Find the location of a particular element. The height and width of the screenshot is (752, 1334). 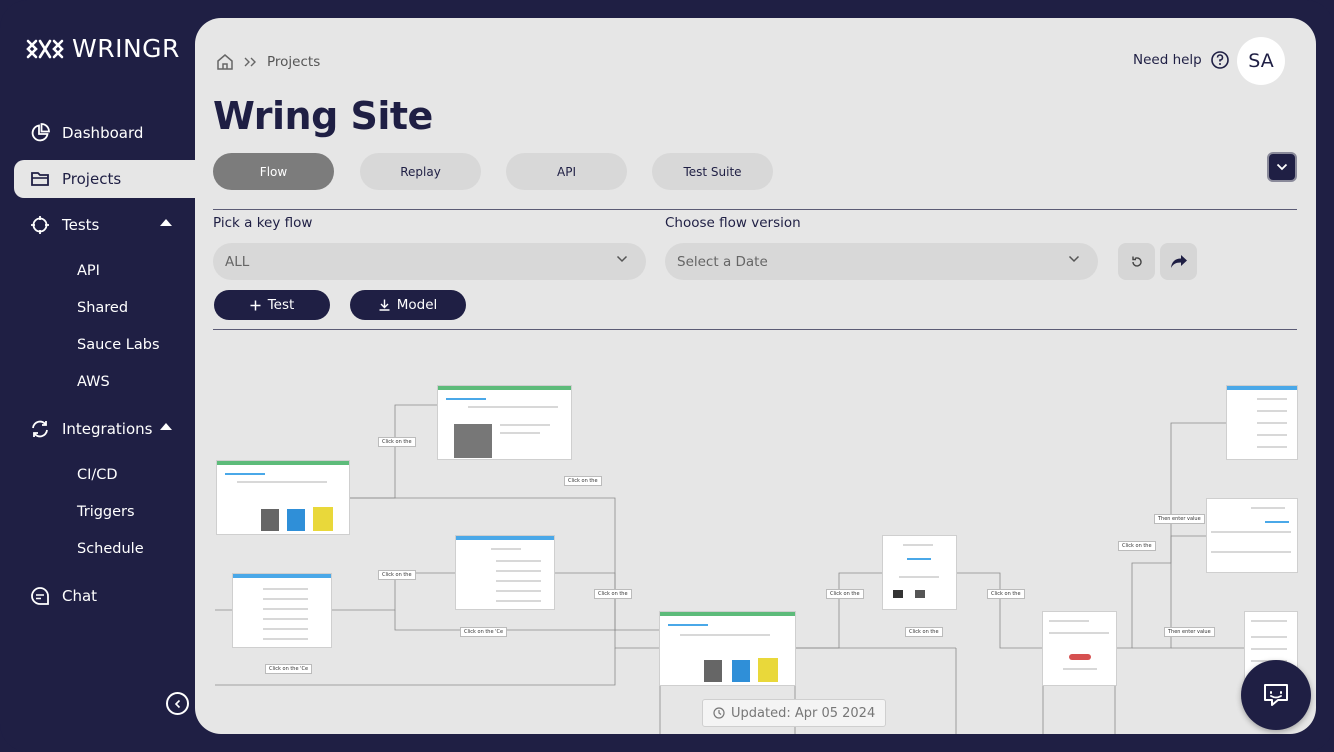

crosshair-icon is located at coordinates (40, 225).